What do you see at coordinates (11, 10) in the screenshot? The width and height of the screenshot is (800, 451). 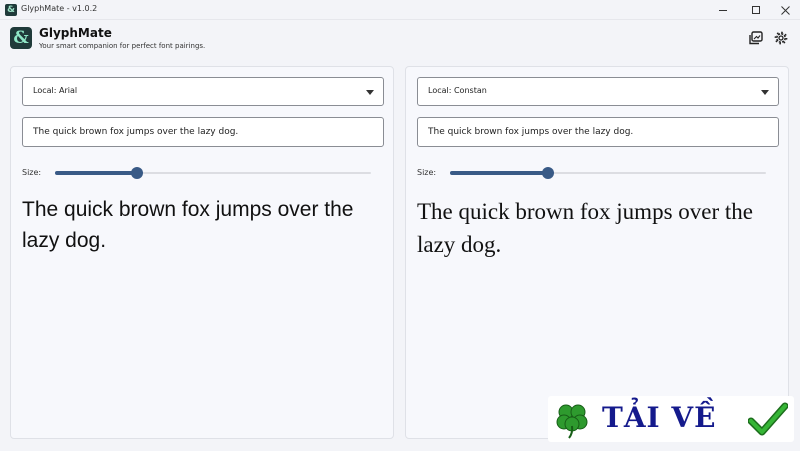 I see `ampersand-icon: &` at bounding box center [11, 10].